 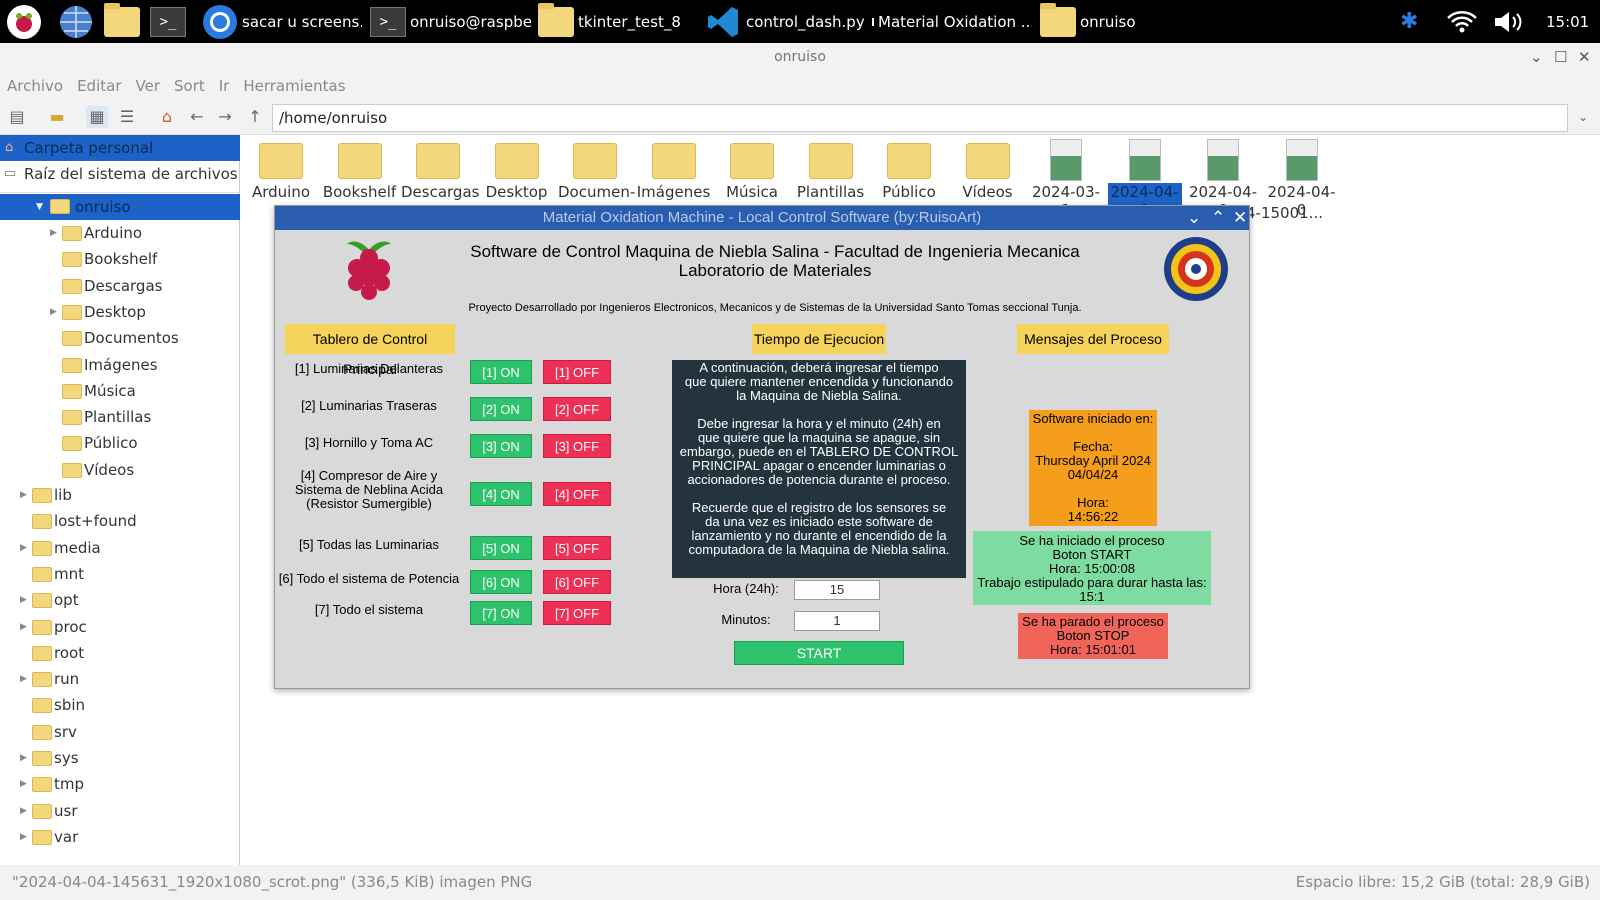 I want to click on minutes-input: 1, so click(x=837, y=621).